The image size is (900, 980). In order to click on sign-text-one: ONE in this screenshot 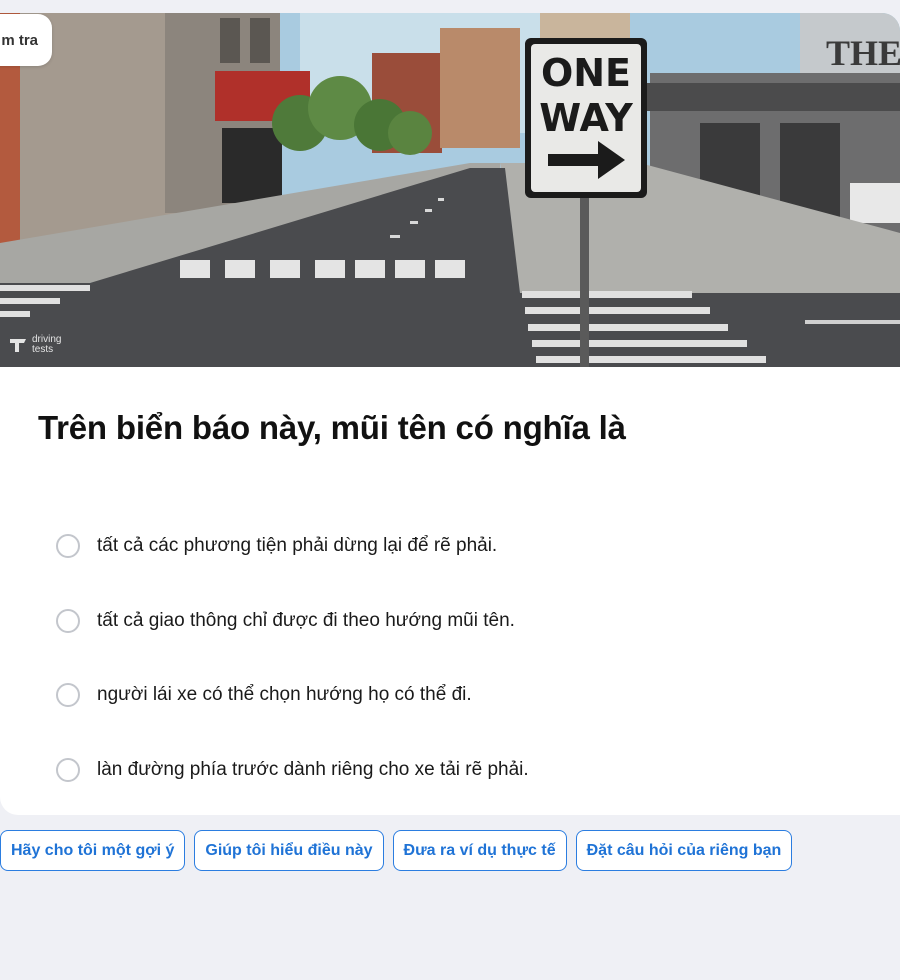, I will do `click(586, 73)`.